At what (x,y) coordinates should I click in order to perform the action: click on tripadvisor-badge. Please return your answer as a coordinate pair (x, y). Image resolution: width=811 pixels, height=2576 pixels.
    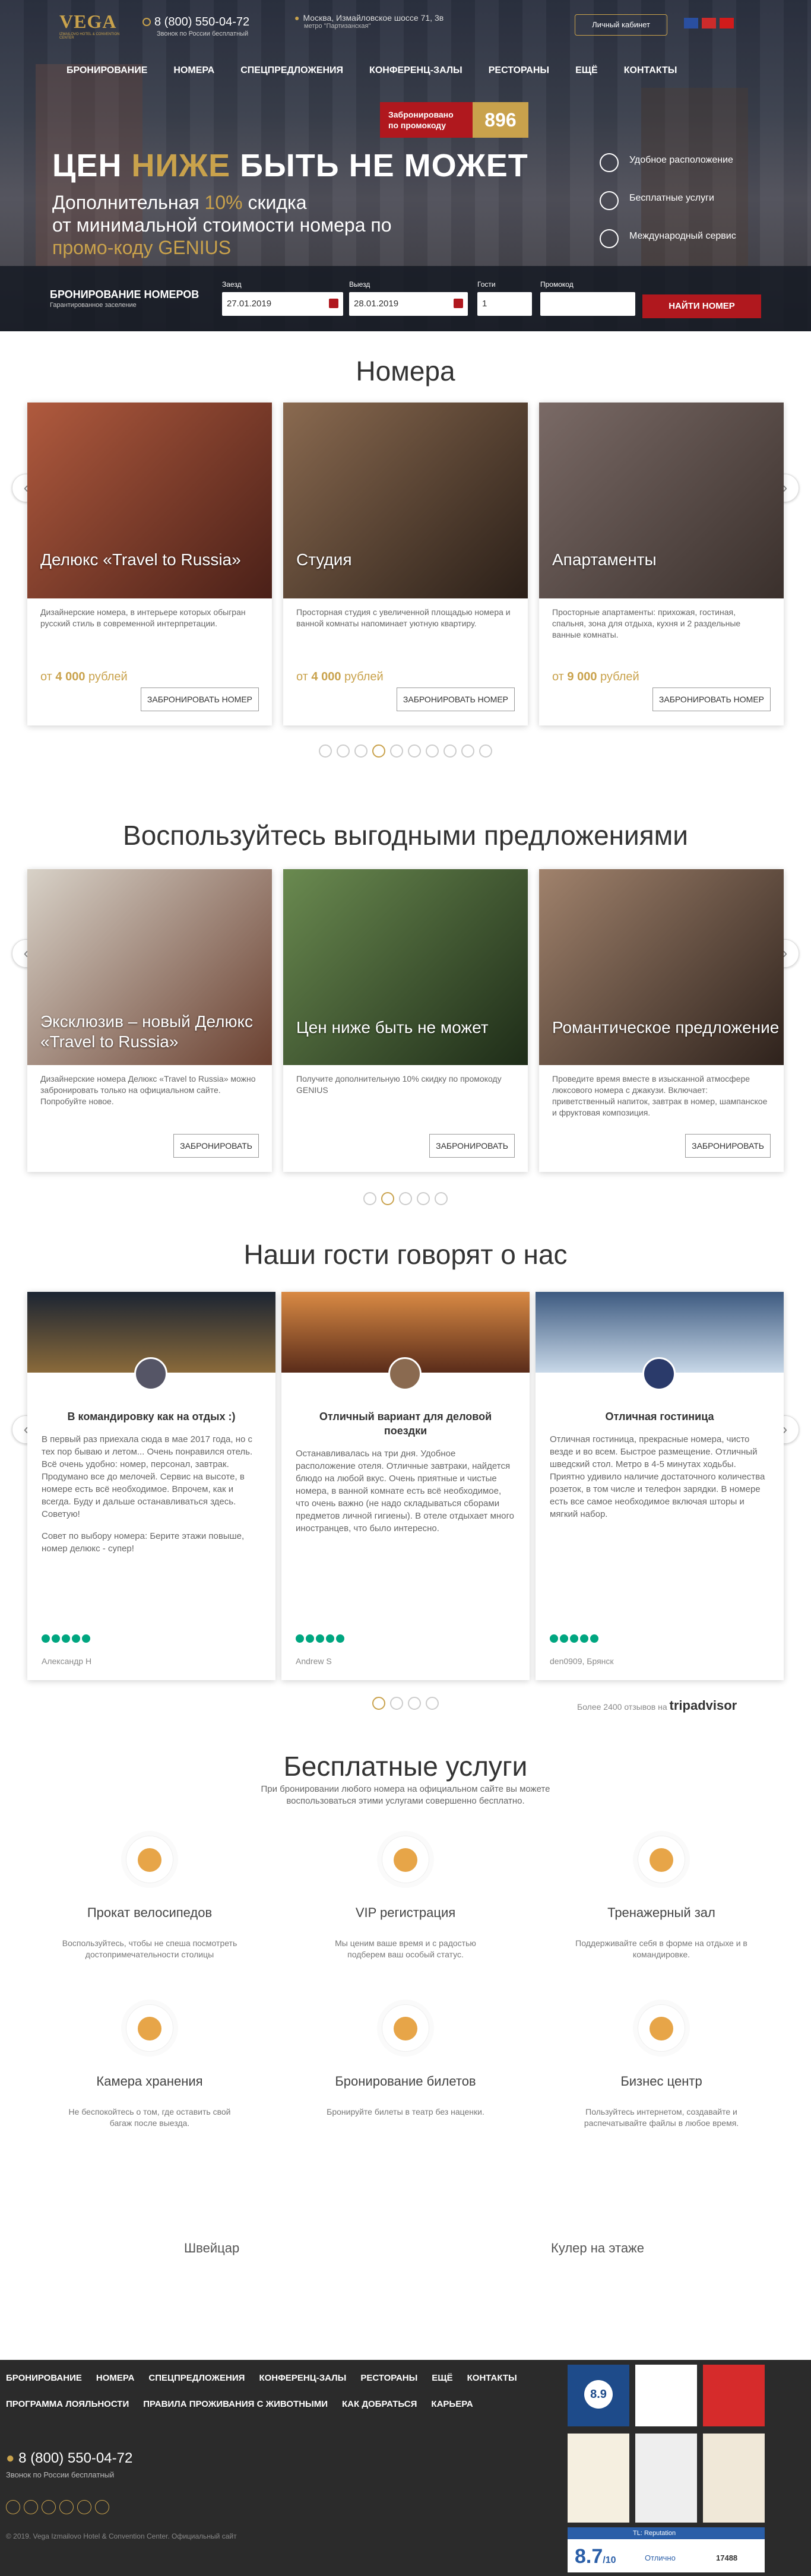
    Looking at the image, I should click on (666, 2396).